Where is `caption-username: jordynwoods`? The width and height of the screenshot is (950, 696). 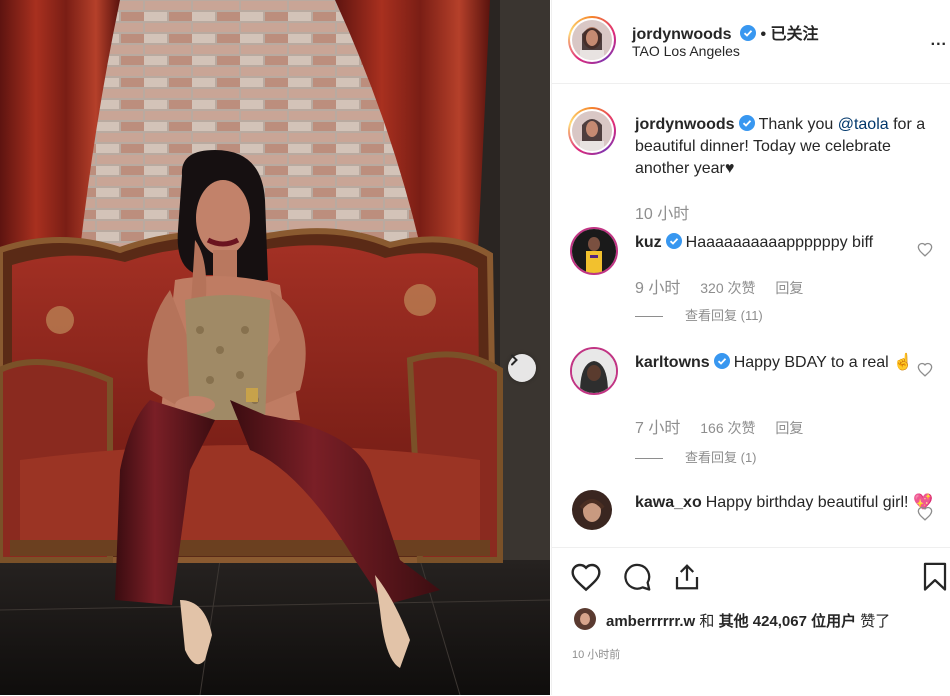
caption-username: jordynwoods is located at coordinates (685, 124).